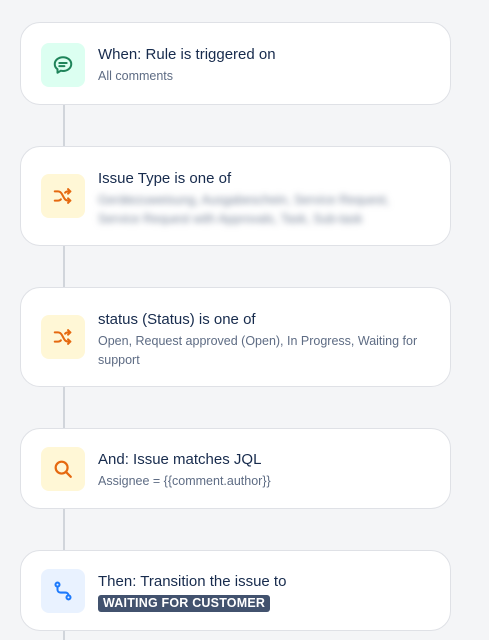 This screenshot has width=489, height=640. What do you see at coordinates (180, 459) in the screenshot?
I see `step-title: And: Issue matches JQL` at bounding box center [180, 459].